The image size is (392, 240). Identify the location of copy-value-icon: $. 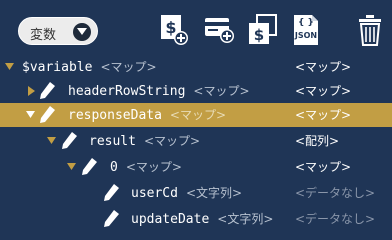
(263, 30).